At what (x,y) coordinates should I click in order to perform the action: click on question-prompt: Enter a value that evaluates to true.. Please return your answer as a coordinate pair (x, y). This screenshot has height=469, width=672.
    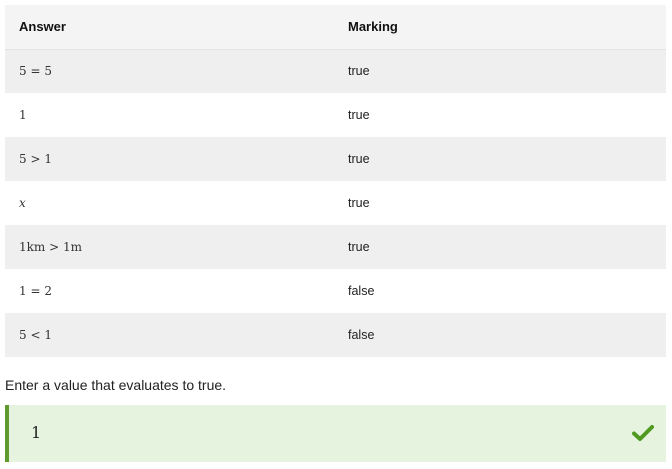
    Looking at the image, I should click on (116, 385).